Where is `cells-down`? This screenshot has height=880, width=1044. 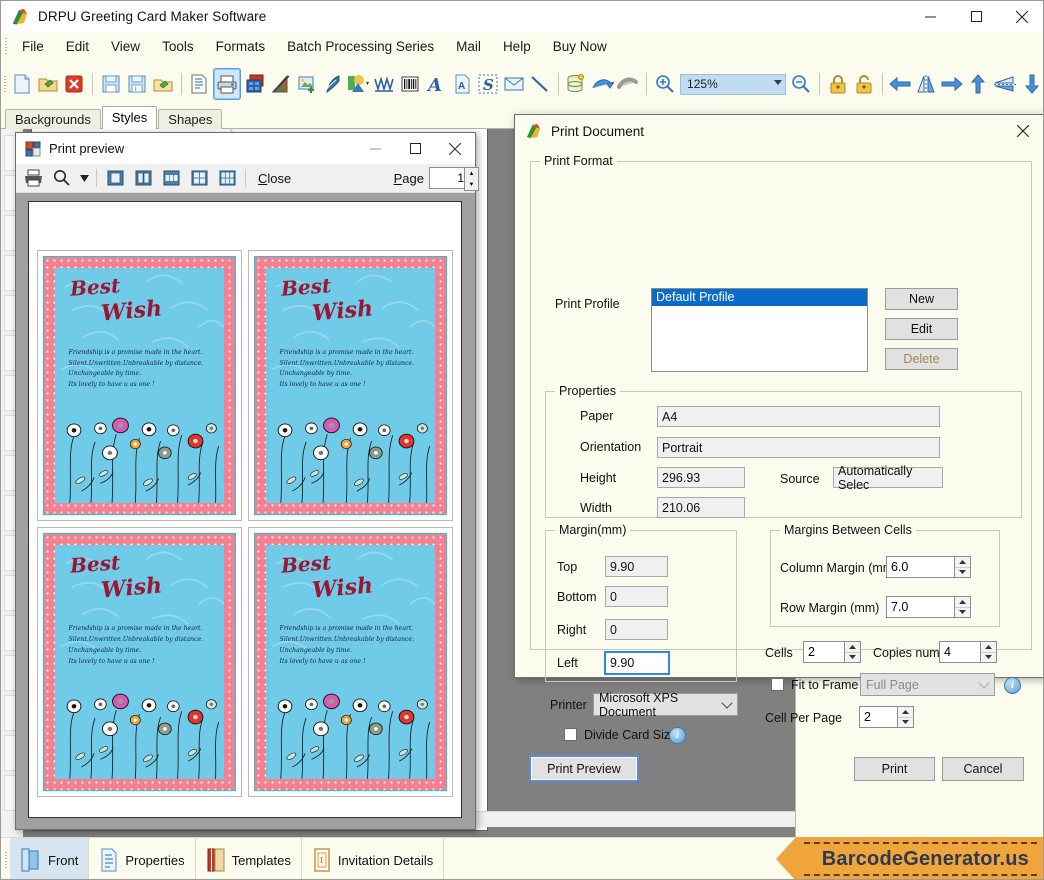 cells-down is located at coordinates (852, 658).